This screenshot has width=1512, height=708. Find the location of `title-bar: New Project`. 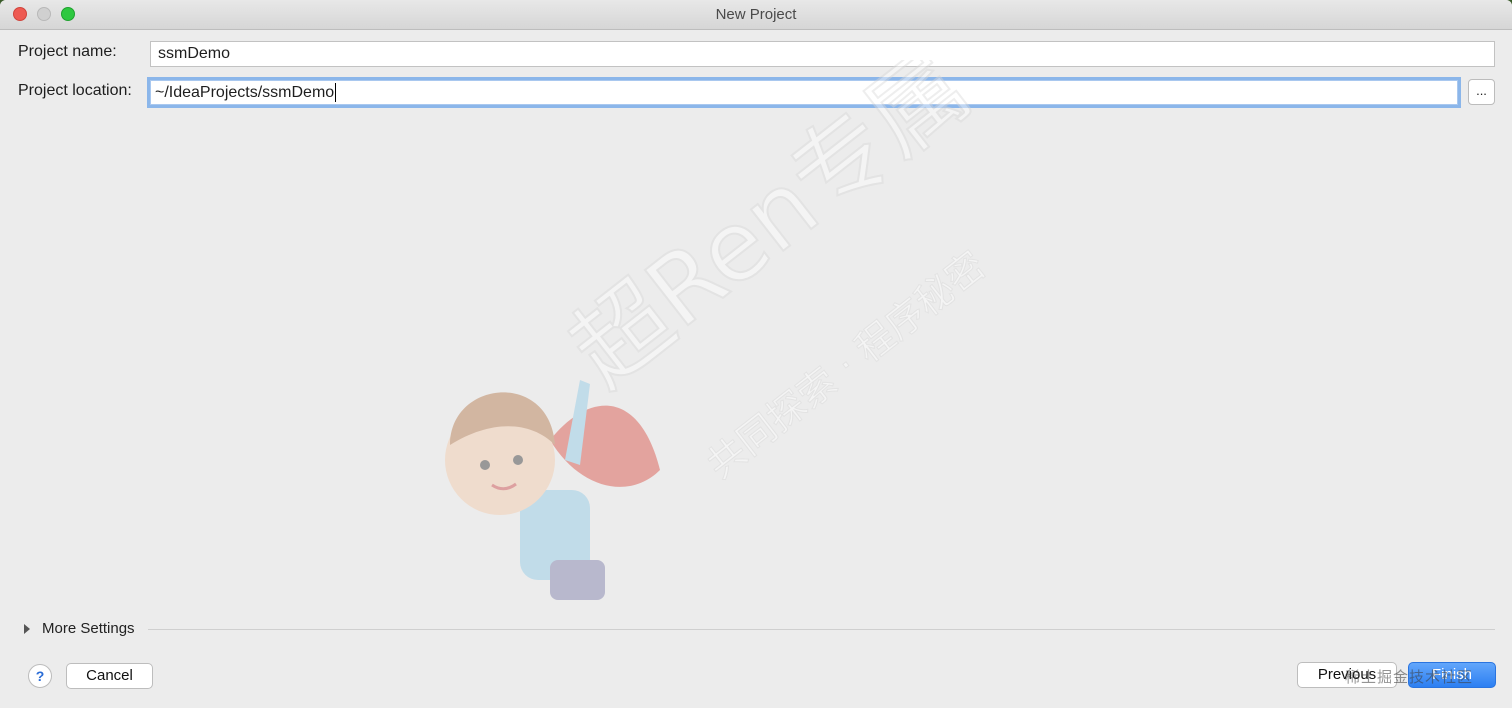

title-bar: New Project is located at coordinates (756, 15).